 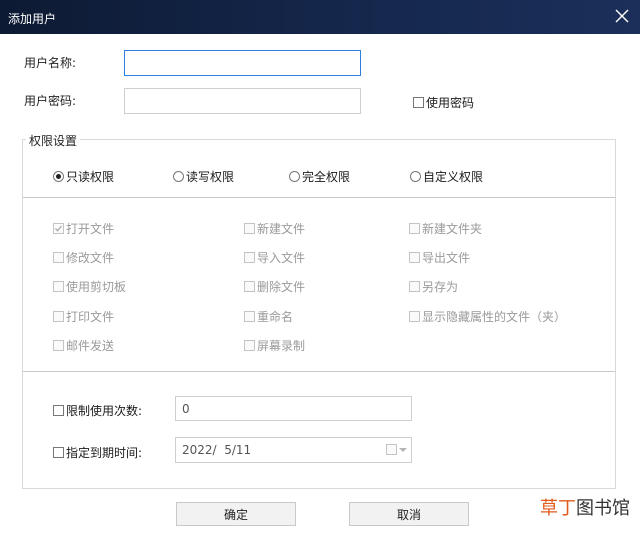 I want to click on limit-use-count-checkbox: 限制使用次数:, so click(x=97, y=410).